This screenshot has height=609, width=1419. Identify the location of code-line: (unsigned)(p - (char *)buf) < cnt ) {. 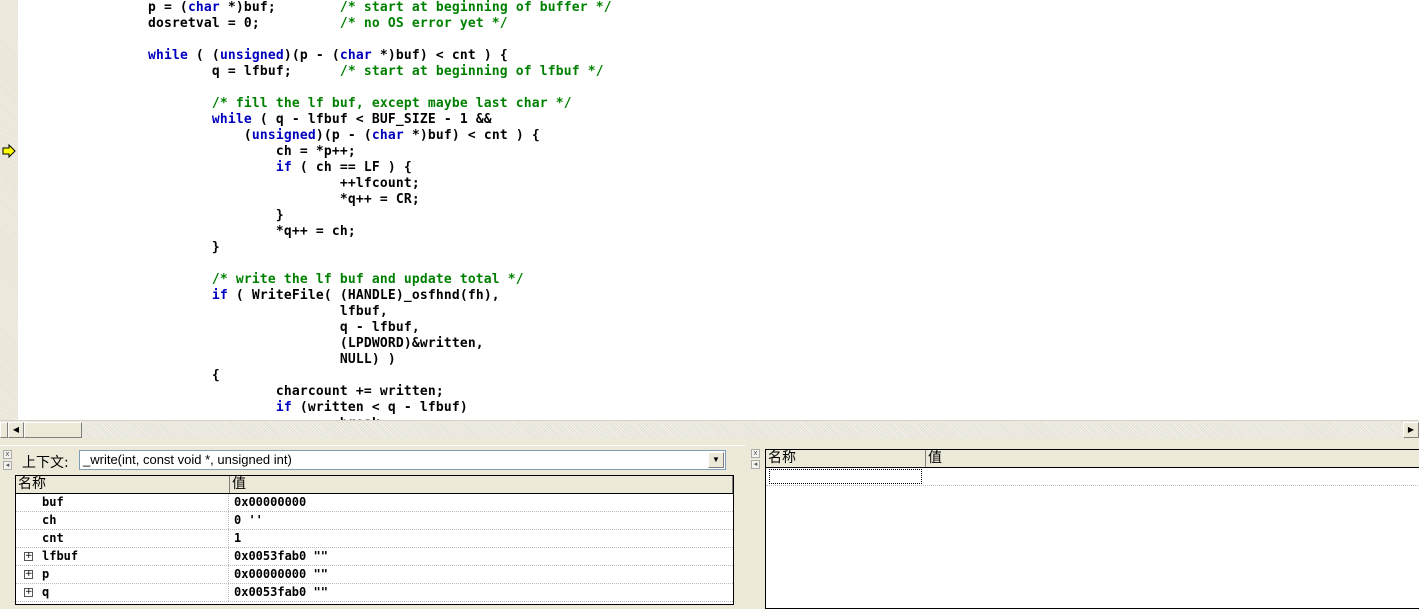
(280, 135).